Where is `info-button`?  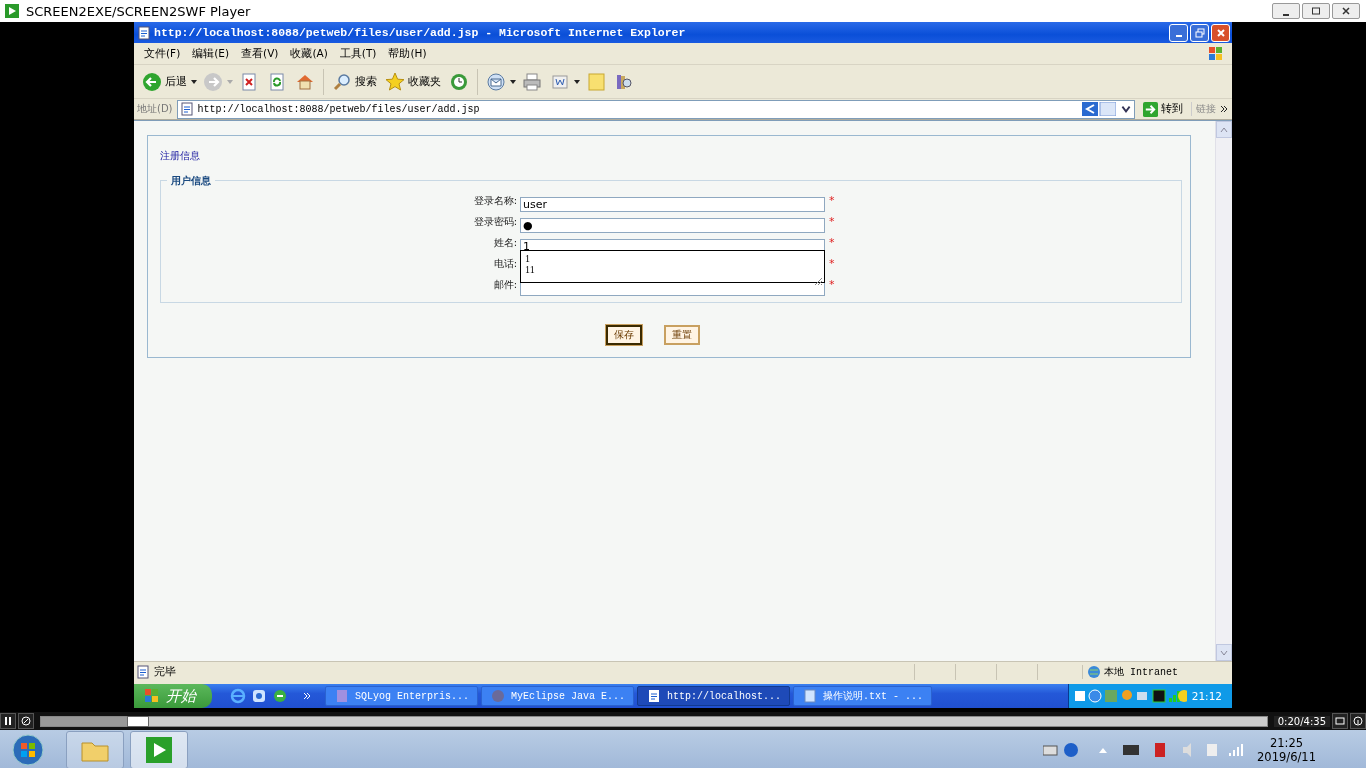 info-button is located at coordinates (1358, 721).